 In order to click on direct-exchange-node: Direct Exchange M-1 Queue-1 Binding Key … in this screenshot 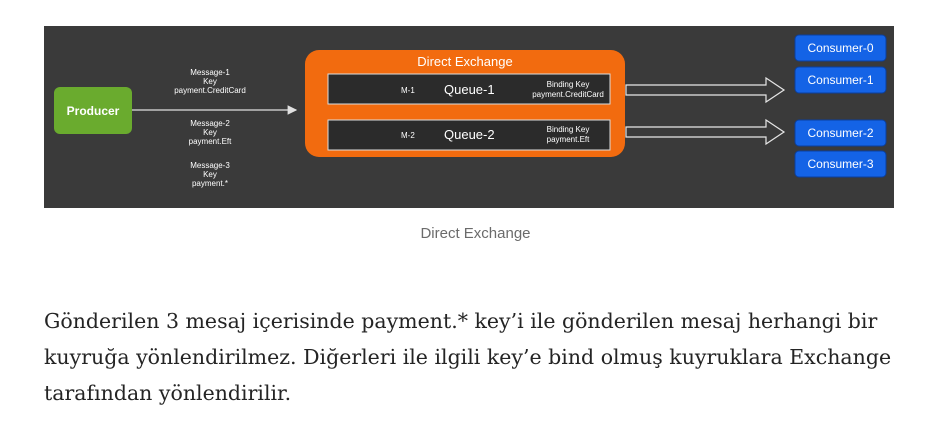, I will do `click(465, 103)`.